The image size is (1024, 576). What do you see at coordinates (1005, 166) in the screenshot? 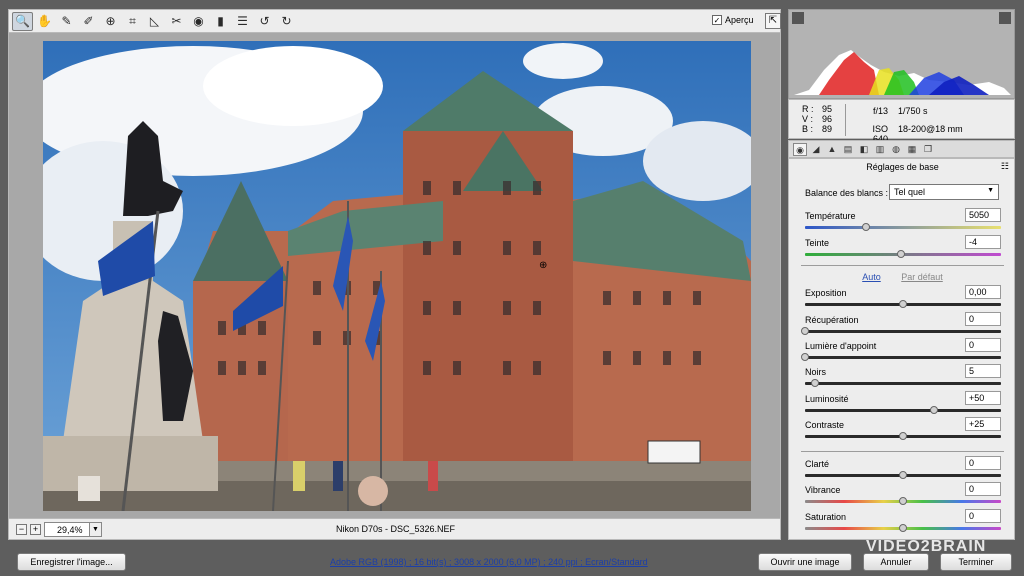
I see `panel-menu-icon: ☷` at bounding box center [1005, 166].